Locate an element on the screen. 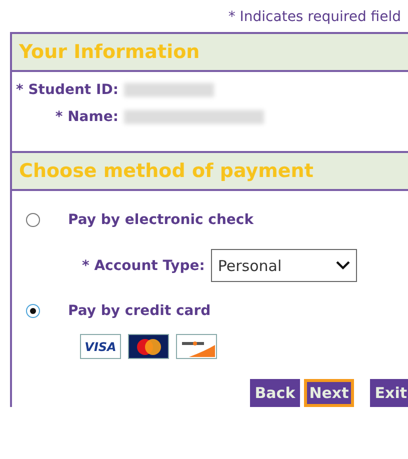 This screenshot has height=459, width=408. field-label: * Account Type: is located at coordinates (143, 266).